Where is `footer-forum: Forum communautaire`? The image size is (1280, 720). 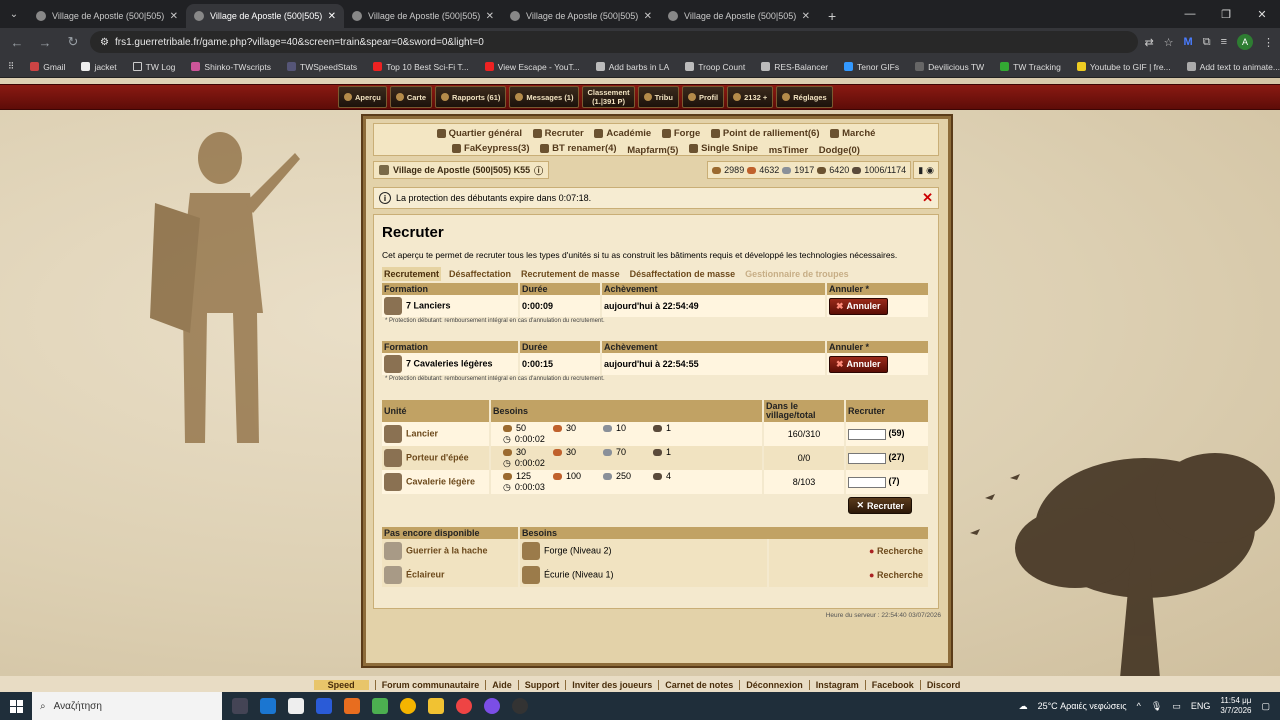
footer-forum: Forum communautaire is located at coordinates (430, 685).